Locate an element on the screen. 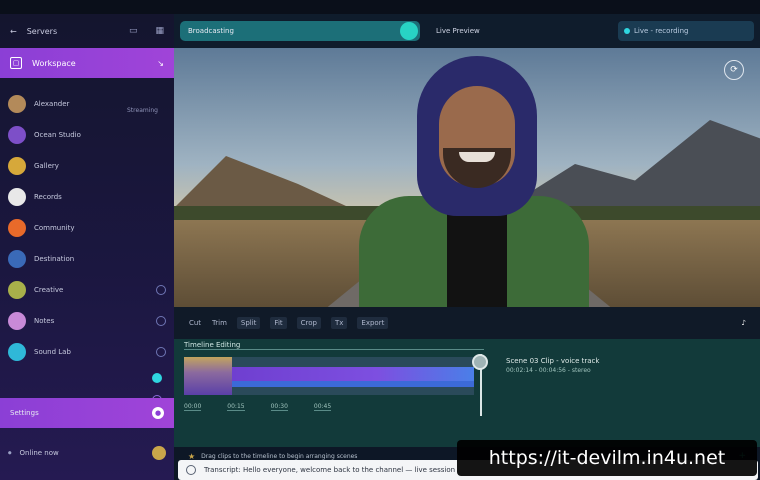 The width and height of the screenshot is (760, 480). sidebar-item: Destination is located at coordinates (87, 258).